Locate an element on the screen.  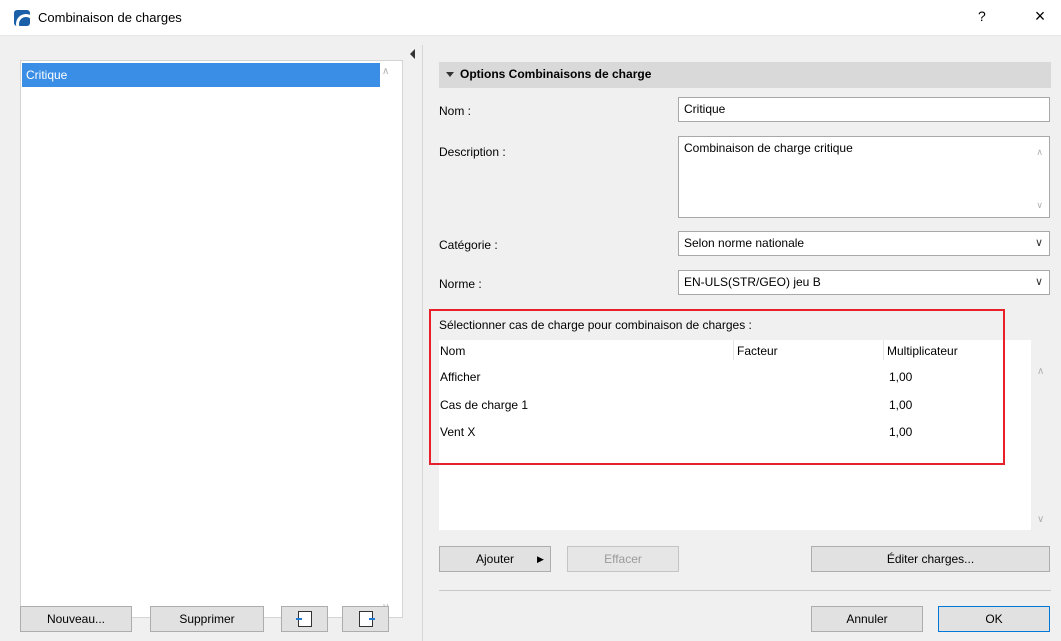
norm-select: EN-ULS(STR/GEO) jeu B ∨ is located at coordinates (864, 282).